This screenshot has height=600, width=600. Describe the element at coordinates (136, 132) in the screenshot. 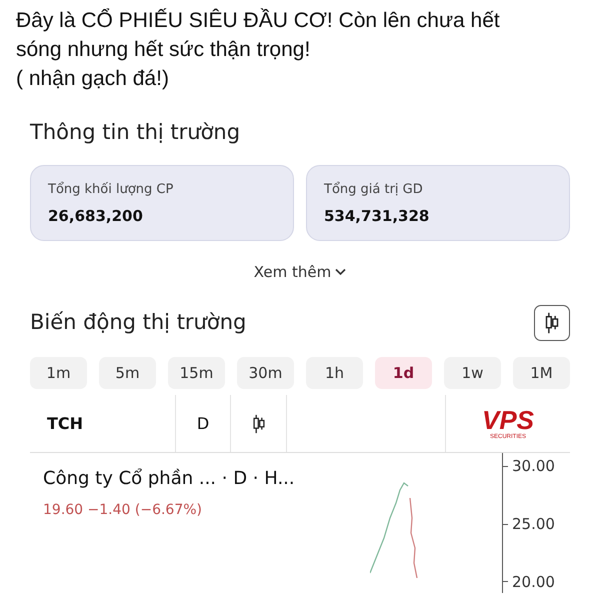

I see `section-title: Thông tin thị trường` at that location.